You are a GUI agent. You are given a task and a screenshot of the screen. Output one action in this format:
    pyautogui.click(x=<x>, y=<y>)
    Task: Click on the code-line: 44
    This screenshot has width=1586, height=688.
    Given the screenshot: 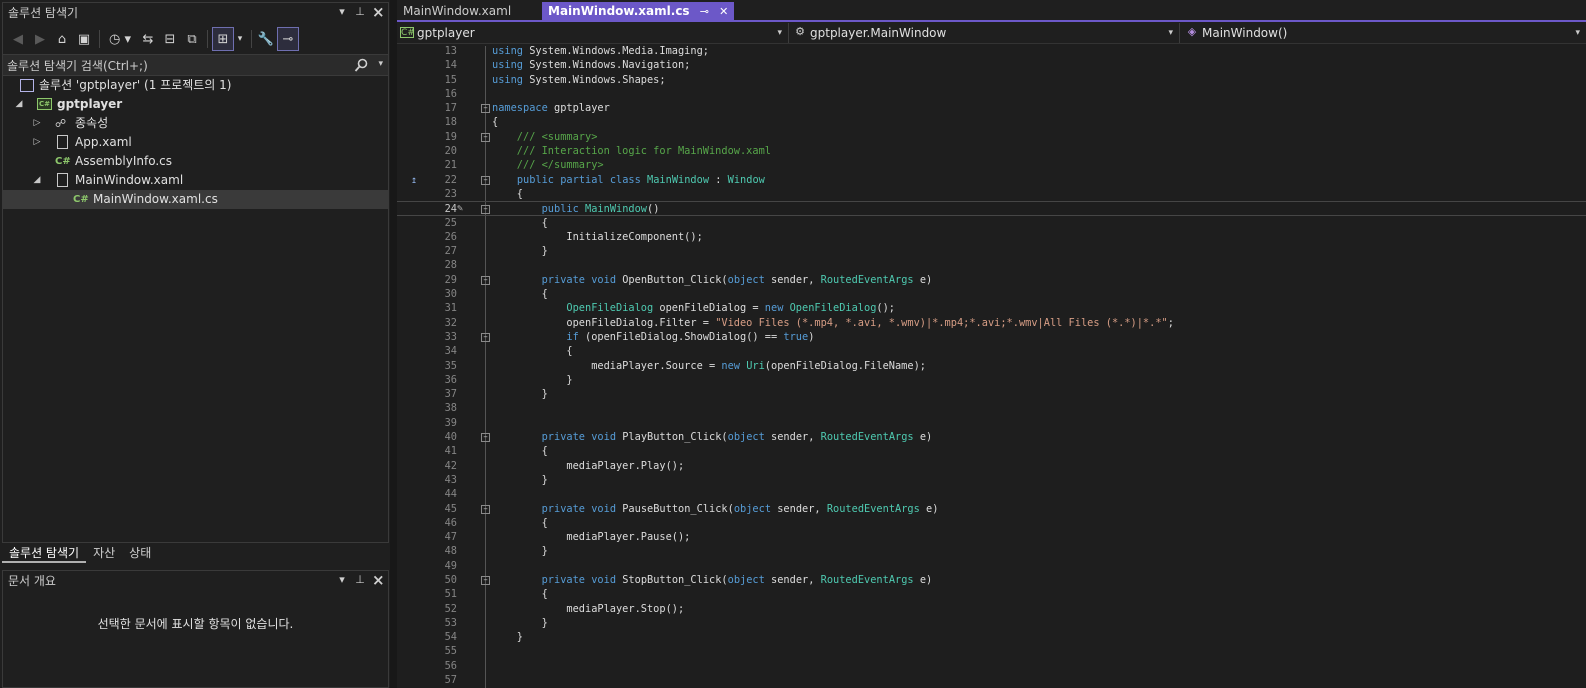 What is the action you would take?
    pyautogui.click(x=991, y=494)
    